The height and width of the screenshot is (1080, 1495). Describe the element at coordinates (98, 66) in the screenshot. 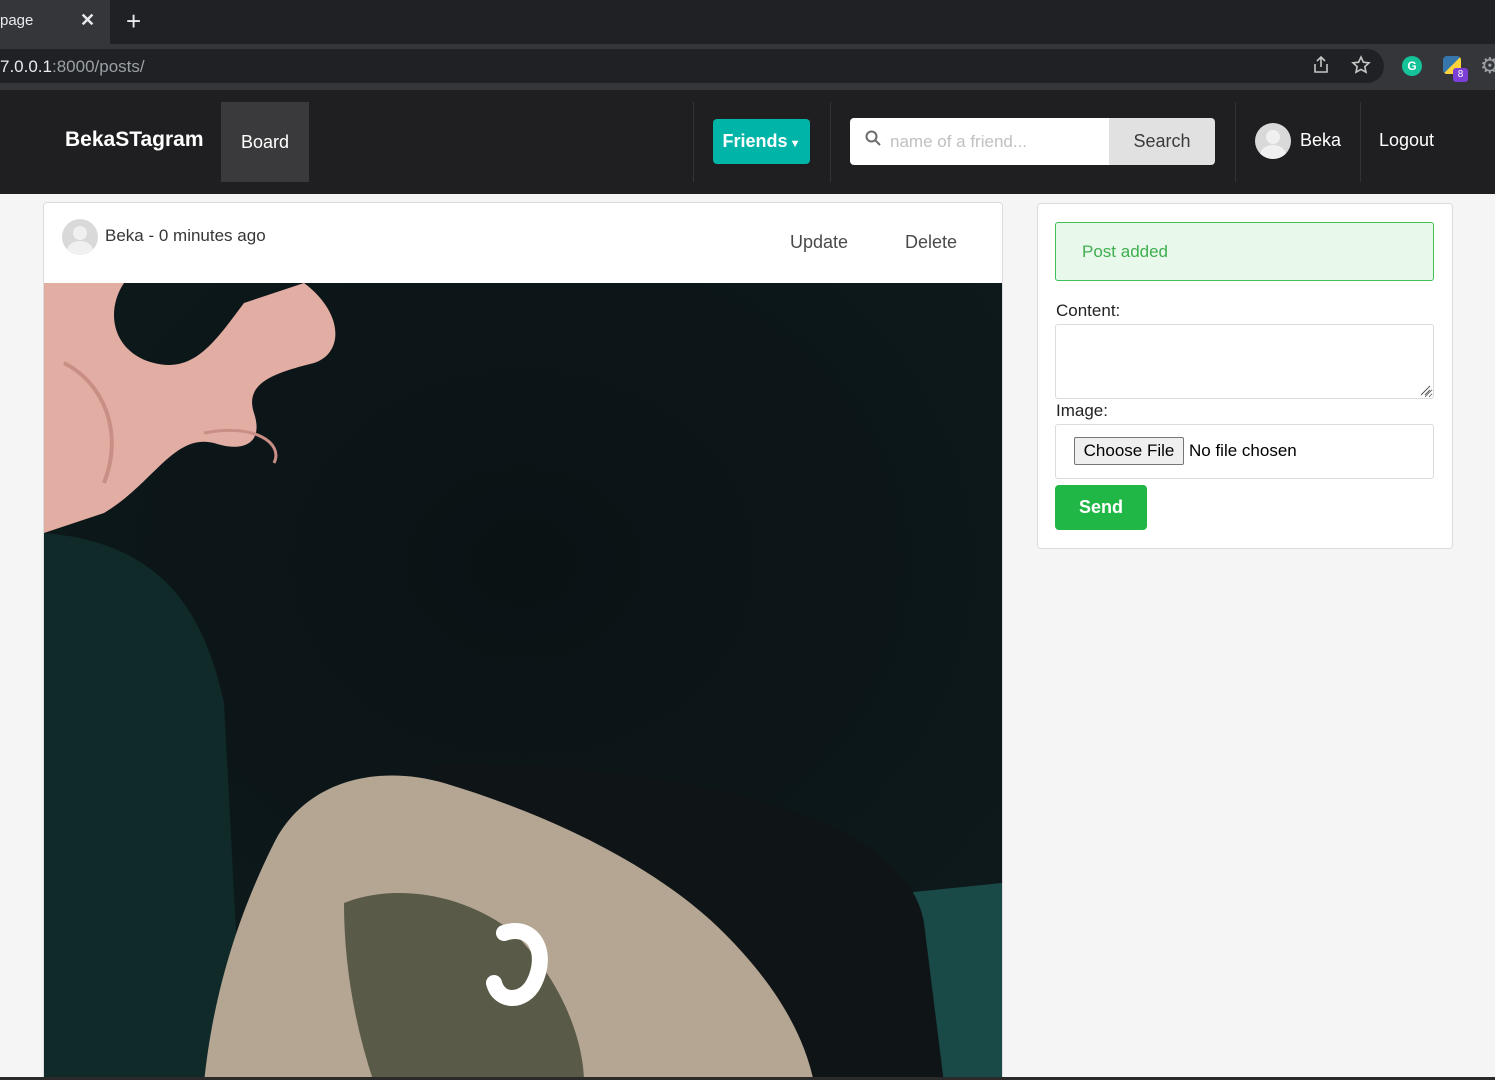

I see `url-path: :8000/posts/` at that location.